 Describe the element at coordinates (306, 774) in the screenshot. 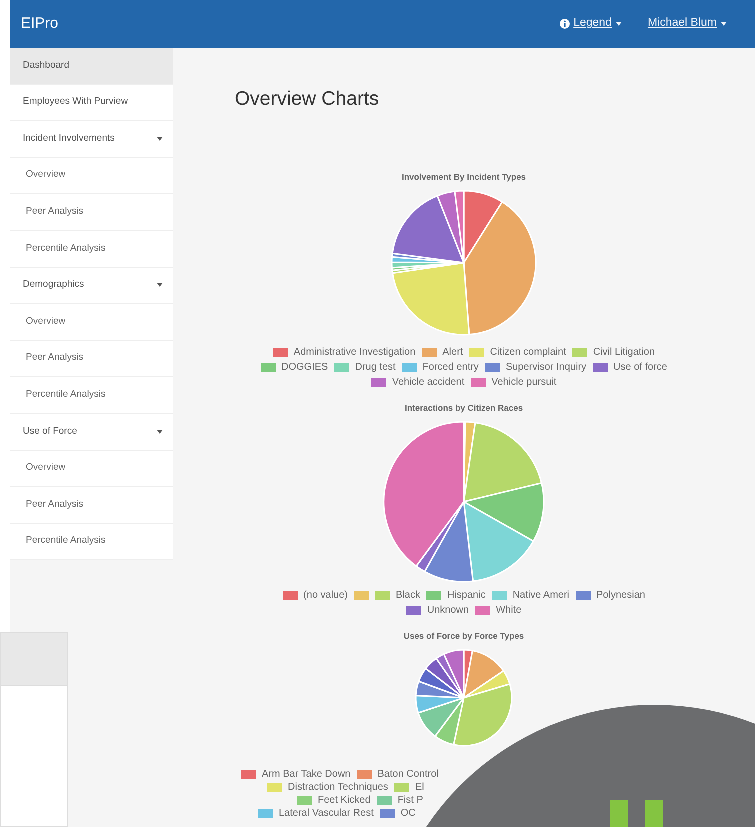

I see `legend-label: Arm Bar Take Down` at that location.